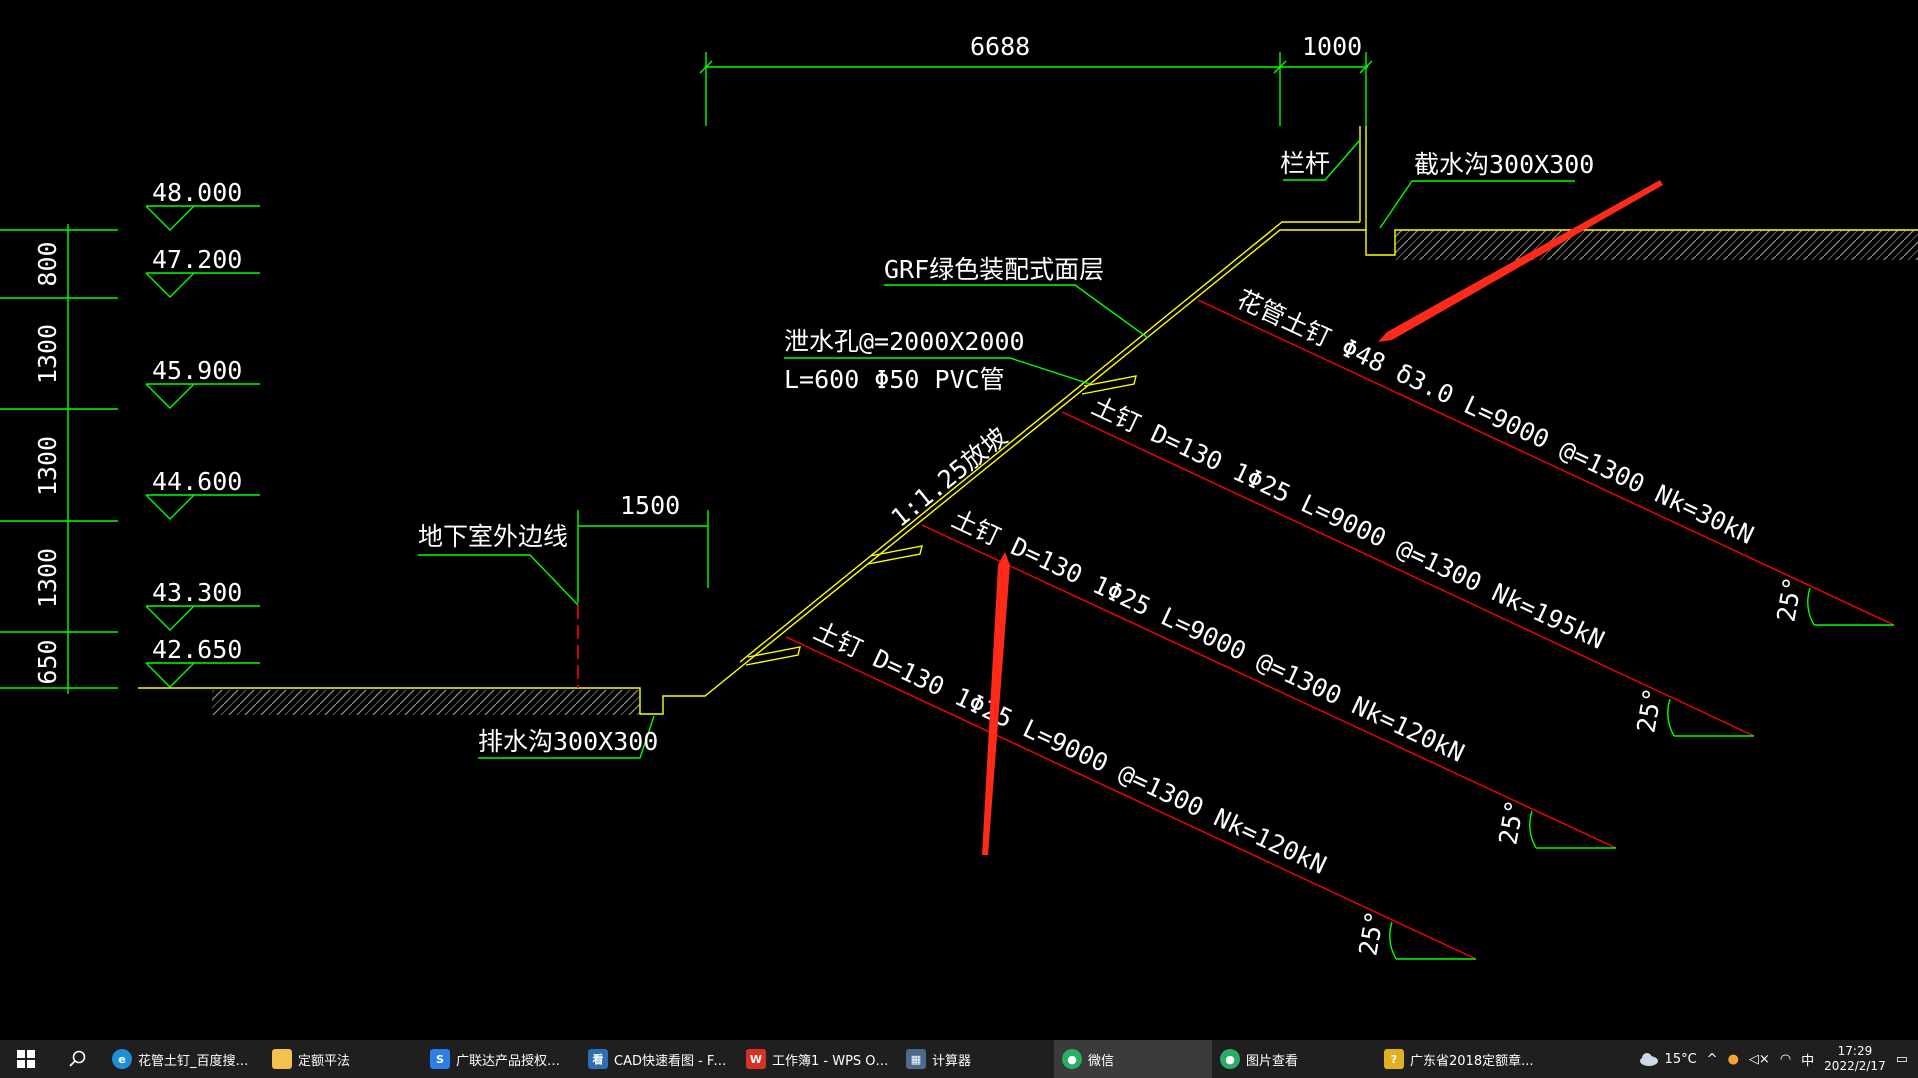 This screenshot has height=1078, width=1918. I want to click on elevation-45900: 45.900, so click(197, 370).